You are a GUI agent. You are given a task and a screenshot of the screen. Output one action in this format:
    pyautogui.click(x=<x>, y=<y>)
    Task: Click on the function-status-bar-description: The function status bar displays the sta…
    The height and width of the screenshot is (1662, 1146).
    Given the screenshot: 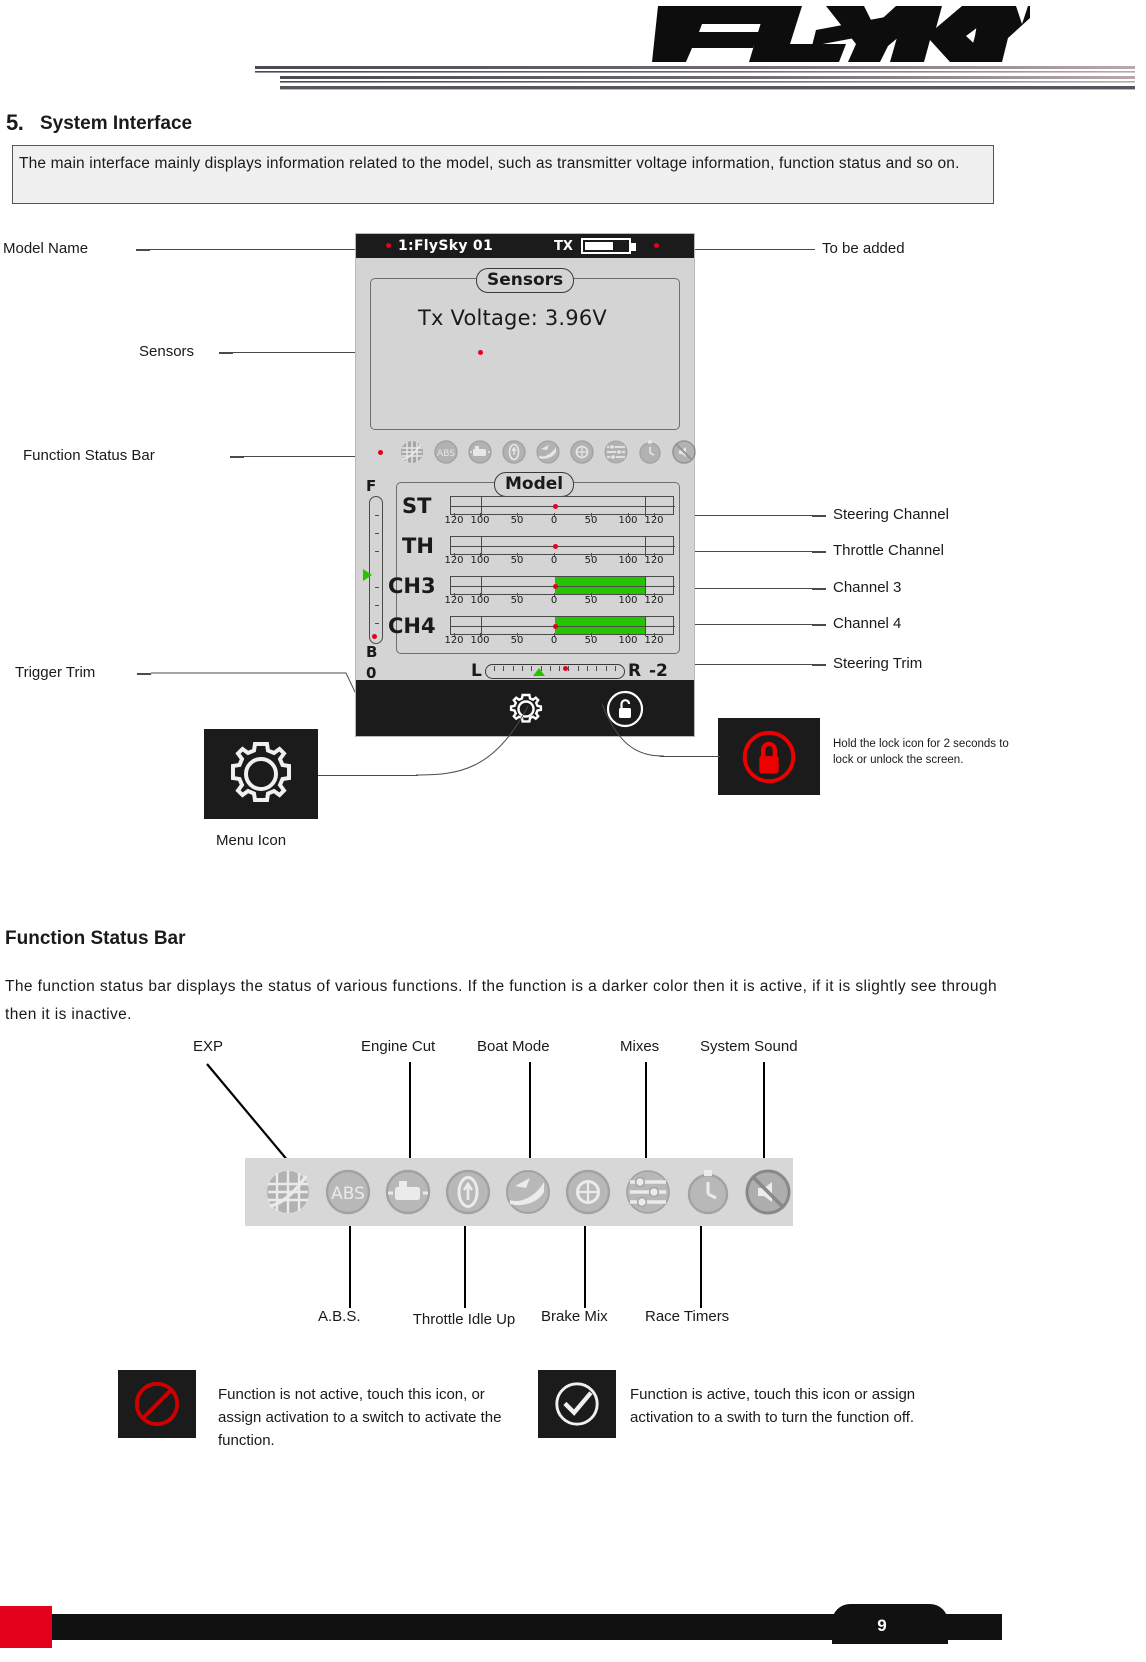 What is the action you would take?
    pyautogui.click(x=501, y=1000)
    